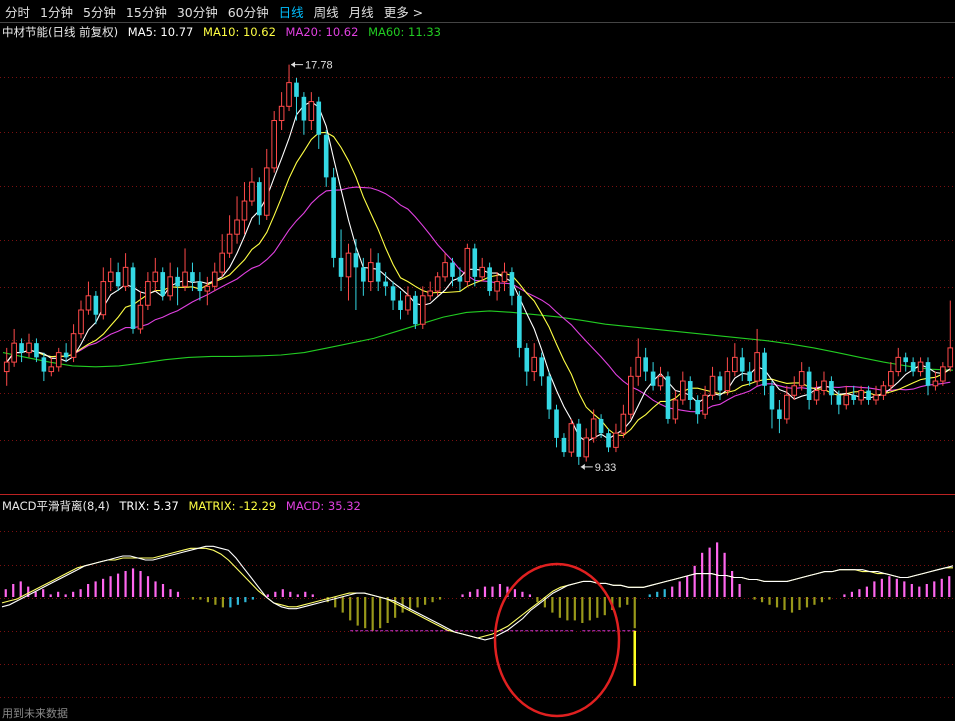 The width and height of the screenshot is (955, 721). I want to click on annotation-label: 17.78, so click(319, 66).